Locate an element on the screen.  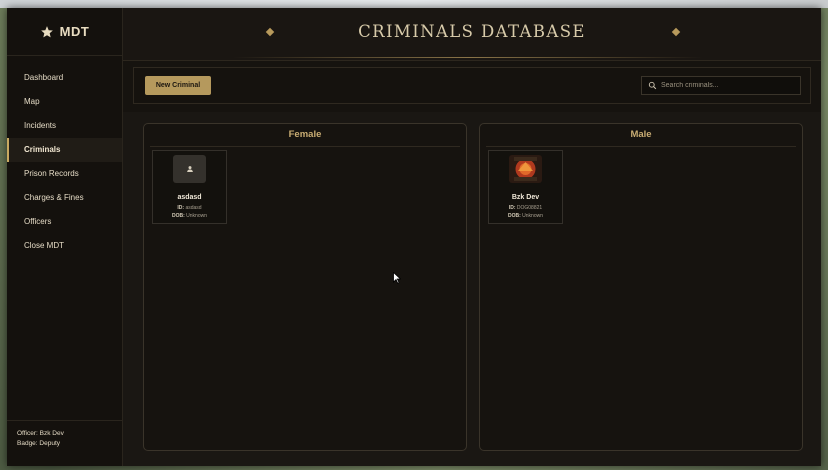
brand-title: MDT is located at coordinates (74, 31).